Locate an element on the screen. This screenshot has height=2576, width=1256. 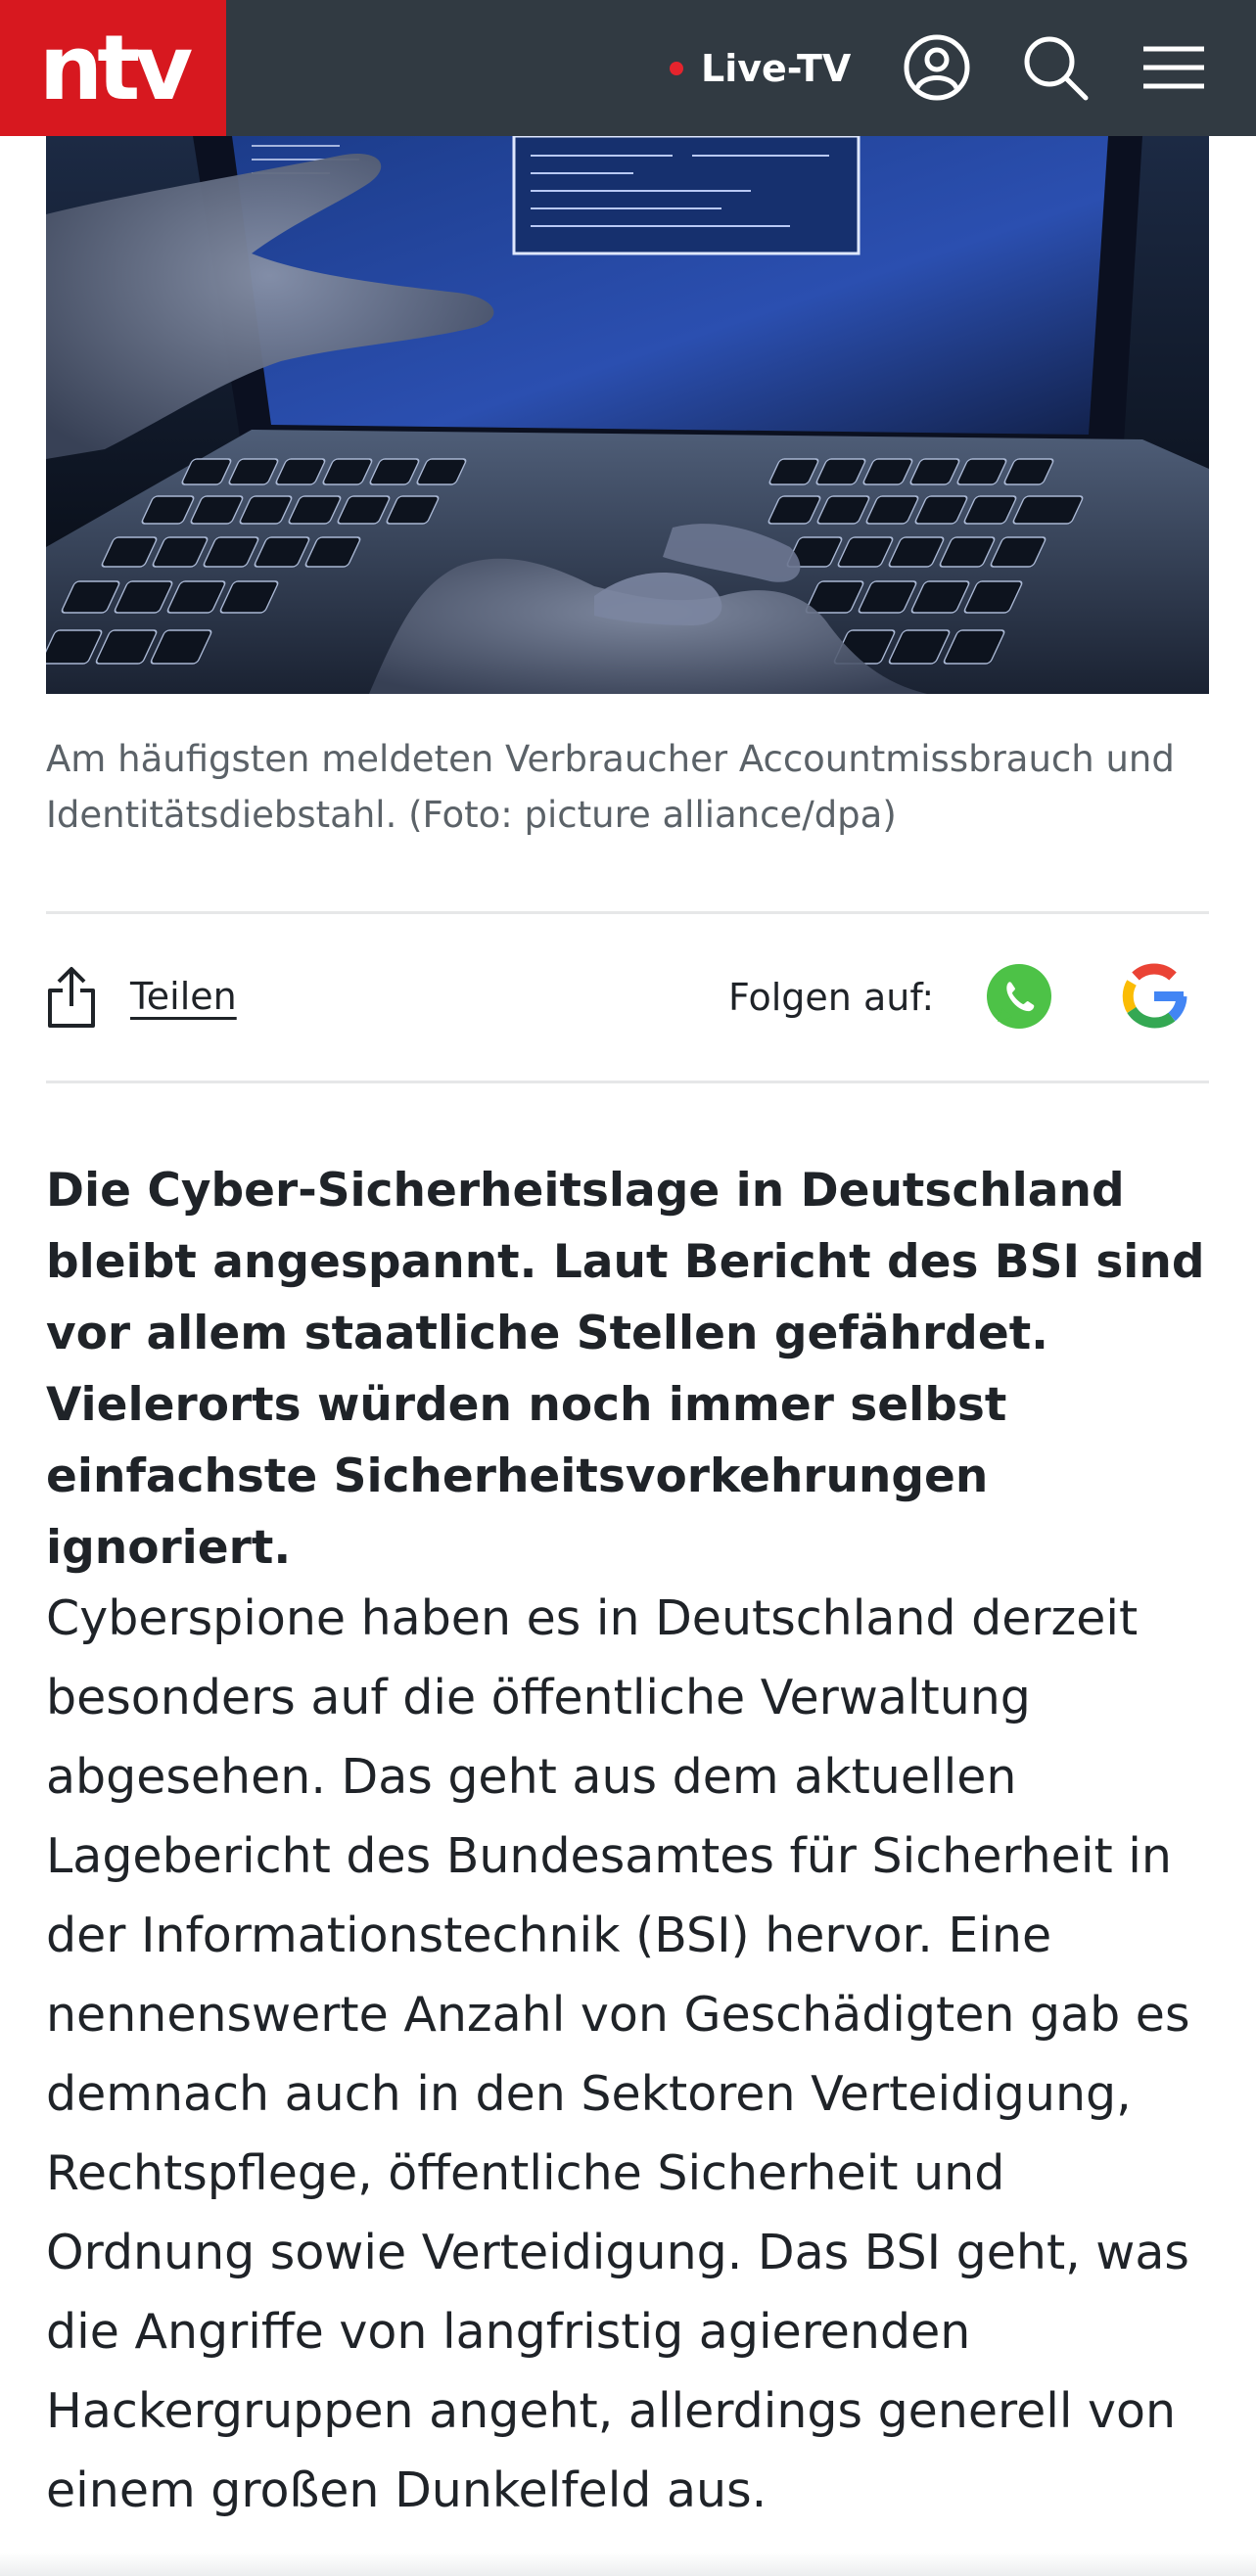
divider-top is located at coordinates (627, 913).